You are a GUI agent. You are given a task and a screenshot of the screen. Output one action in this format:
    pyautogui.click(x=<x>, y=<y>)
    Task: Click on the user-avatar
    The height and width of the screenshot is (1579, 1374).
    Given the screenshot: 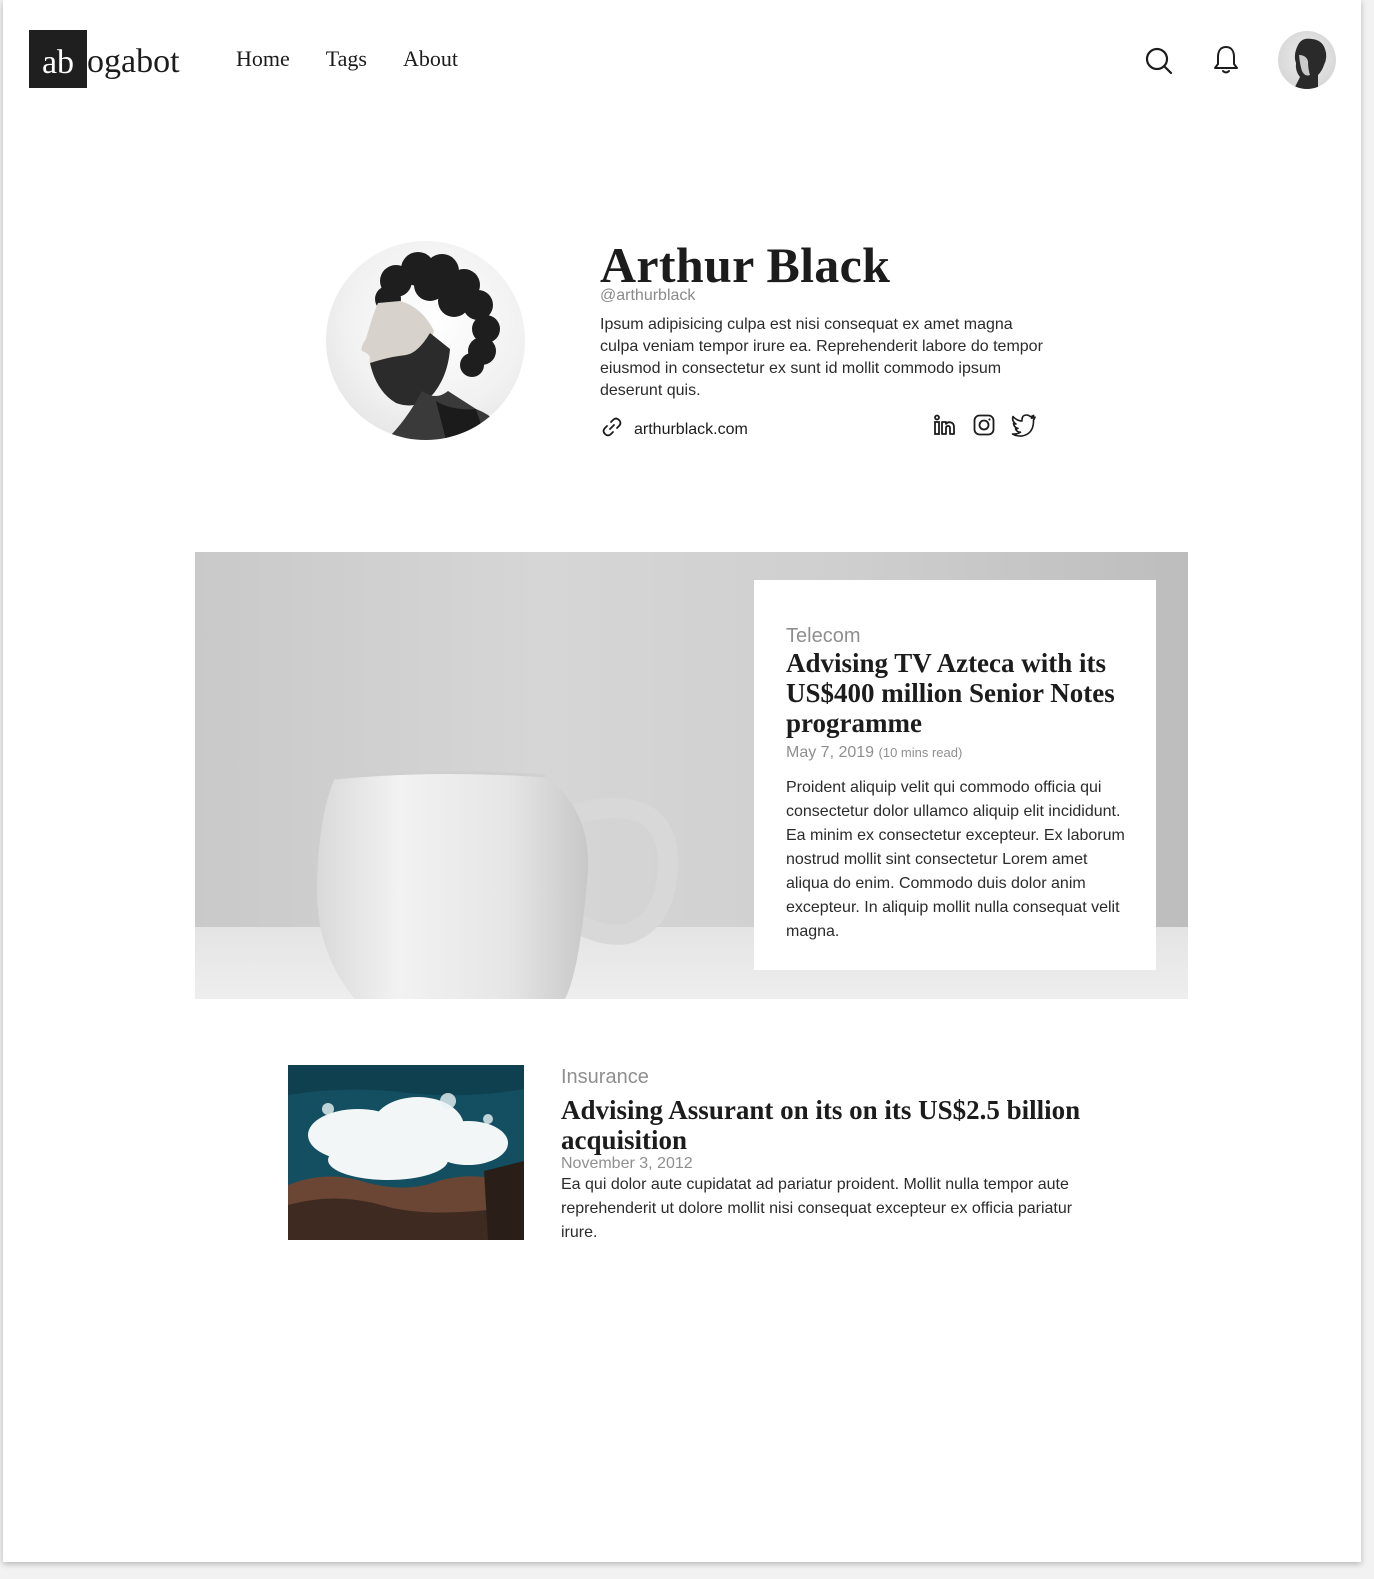 What is the action you would take?
    pyautogui.click(x=1307, y=60)
    